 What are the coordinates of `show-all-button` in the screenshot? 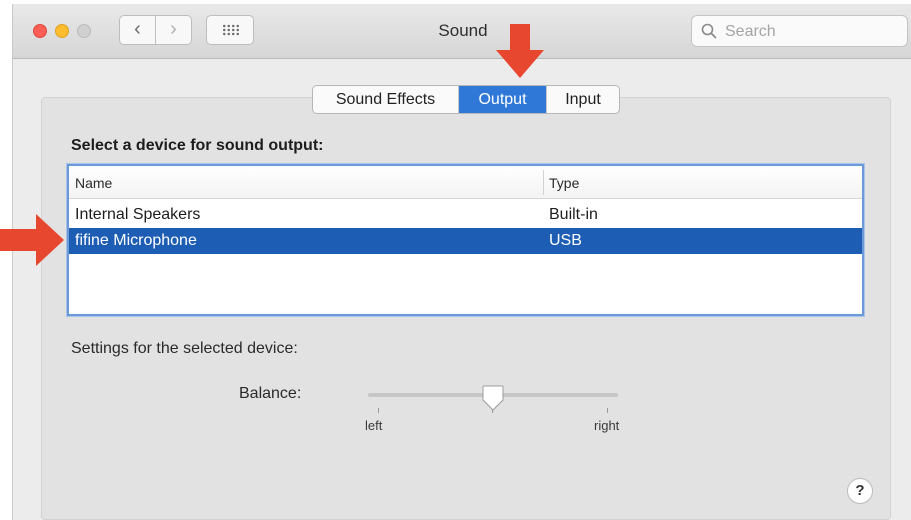 It's located at (230, 30).